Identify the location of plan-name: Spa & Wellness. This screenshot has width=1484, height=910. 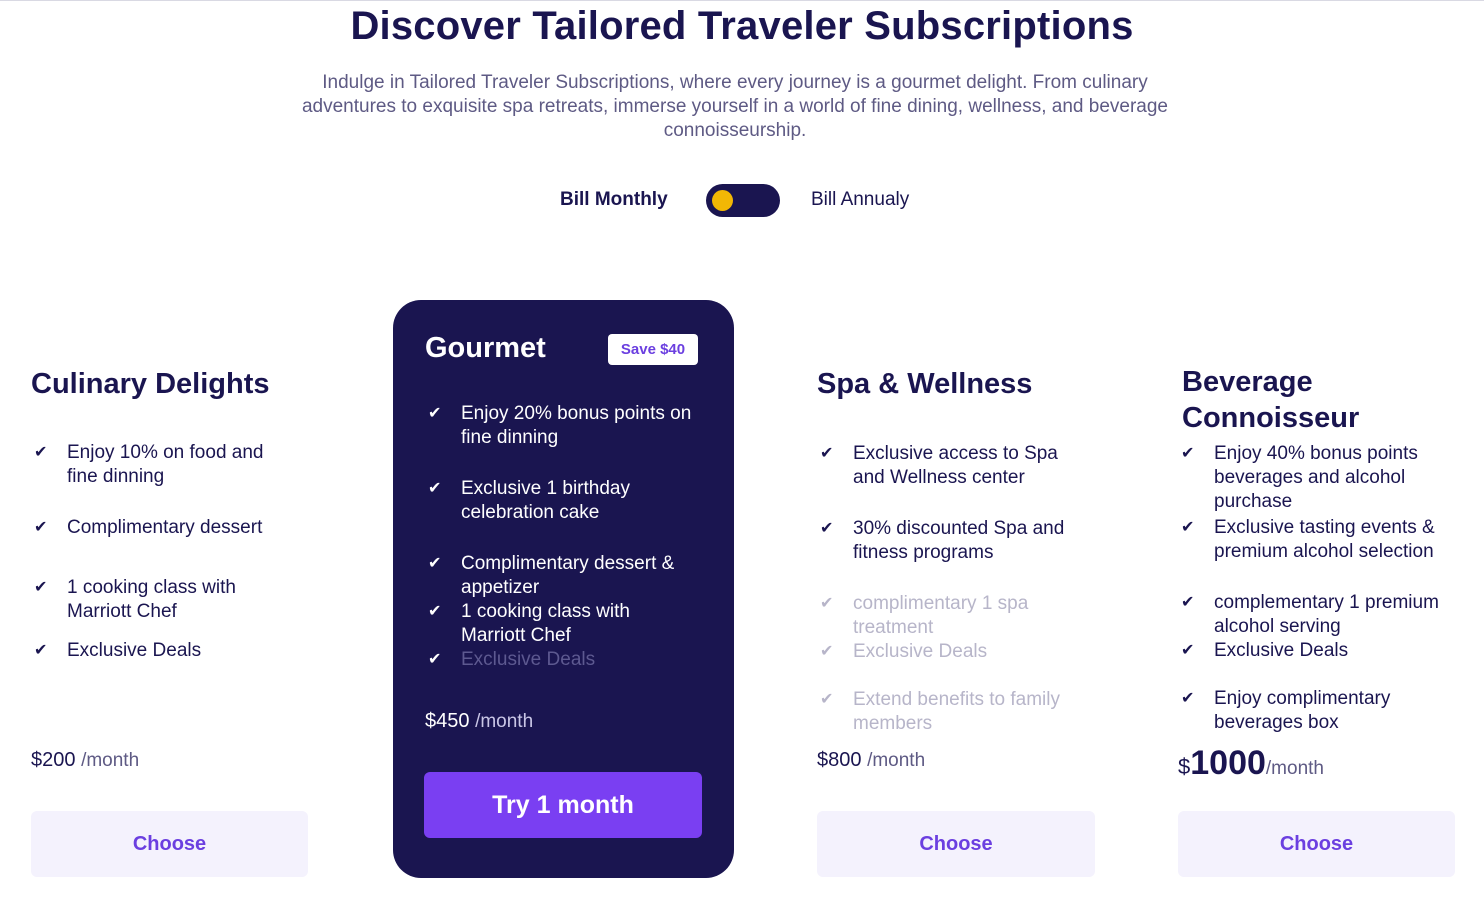
(925, 384).